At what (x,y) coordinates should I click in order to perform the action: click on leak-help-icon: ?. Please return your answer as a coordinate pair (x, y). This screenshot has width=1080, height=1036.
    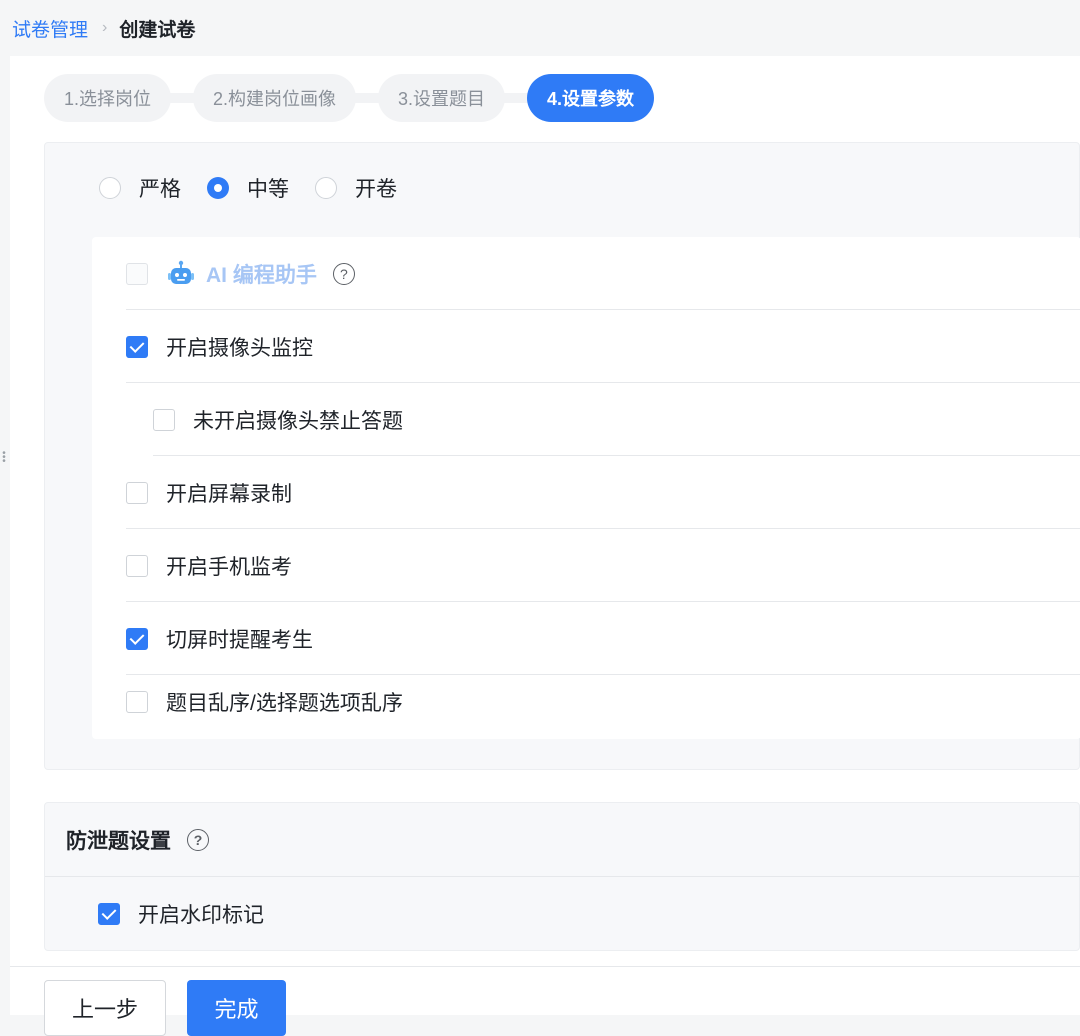
    Looking at the image, I should click on (198, 839).